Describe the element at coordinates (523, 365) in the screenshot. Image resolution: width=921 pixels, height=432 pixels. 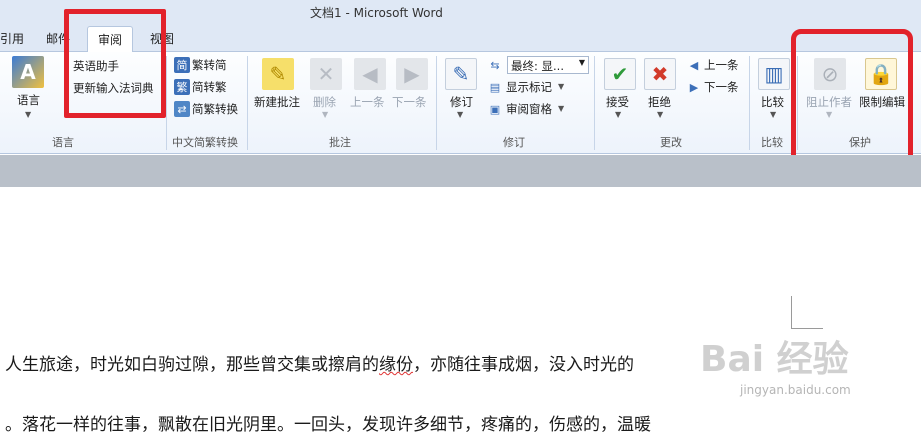
I see `line1-text-after: ，亦随往事成烟，没入时光的` at that location.